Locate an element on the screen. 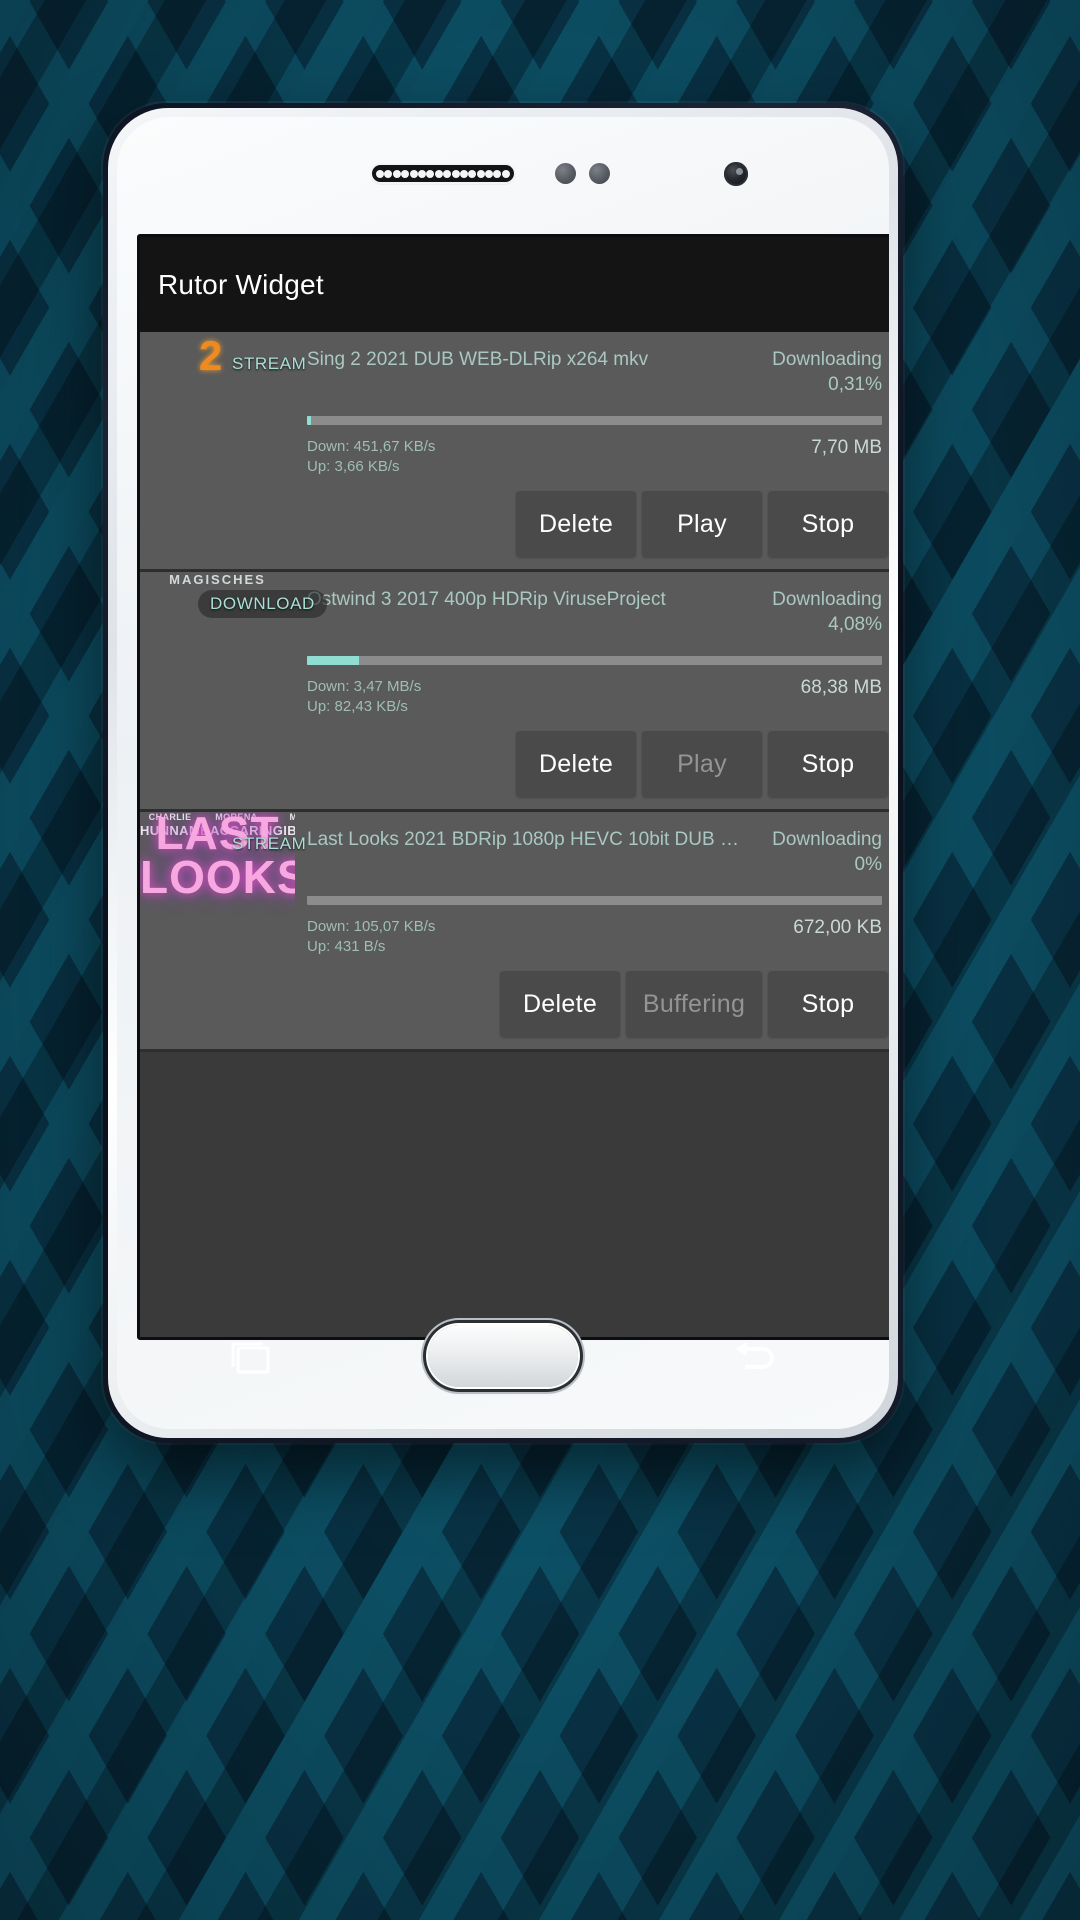 This screenshot has width=1080, height=1920. torrent-stats-row: Down: 3,47 MB/s Up: 82,43 KB/s 68,38 MB is located at coordinates (592, 691).